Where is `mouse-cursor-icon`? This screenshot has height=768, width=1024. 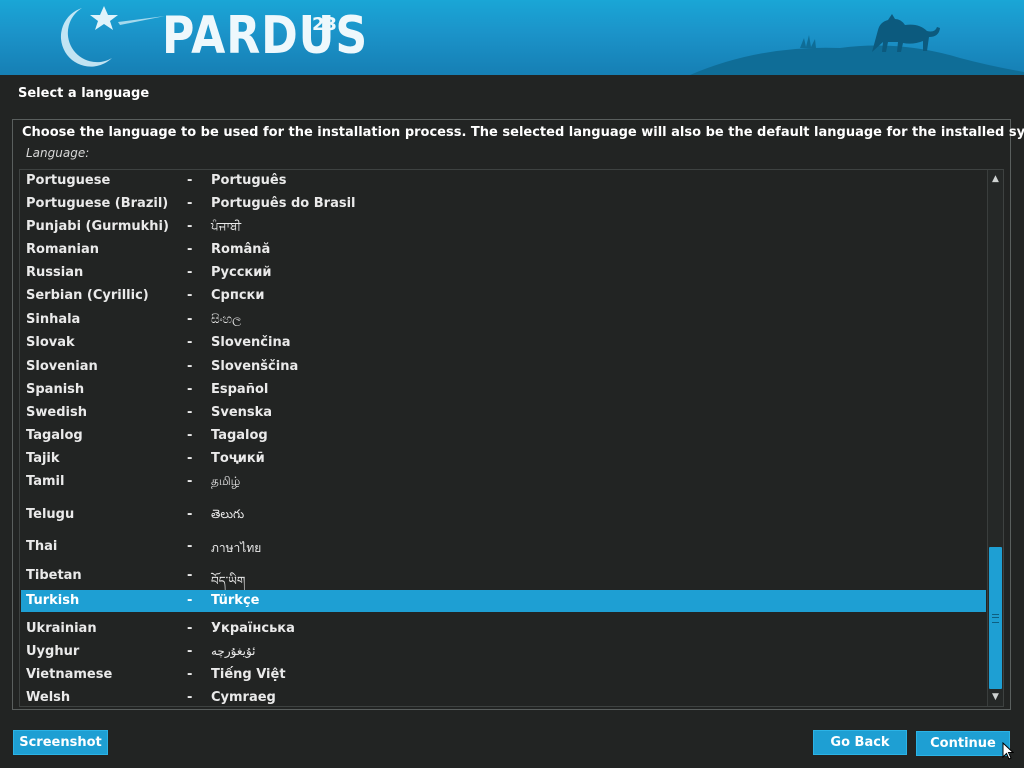 mouse-cursor-icon is located at coordinates (1008, 751).